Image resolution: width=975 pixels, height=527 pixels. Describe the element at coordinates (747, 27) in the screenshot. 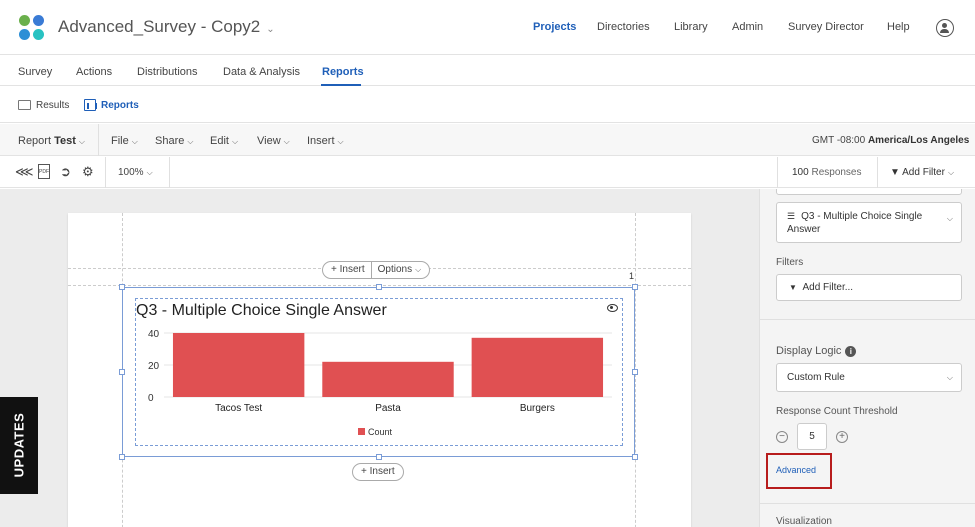

I see `nav-admin: Admin` at that location.